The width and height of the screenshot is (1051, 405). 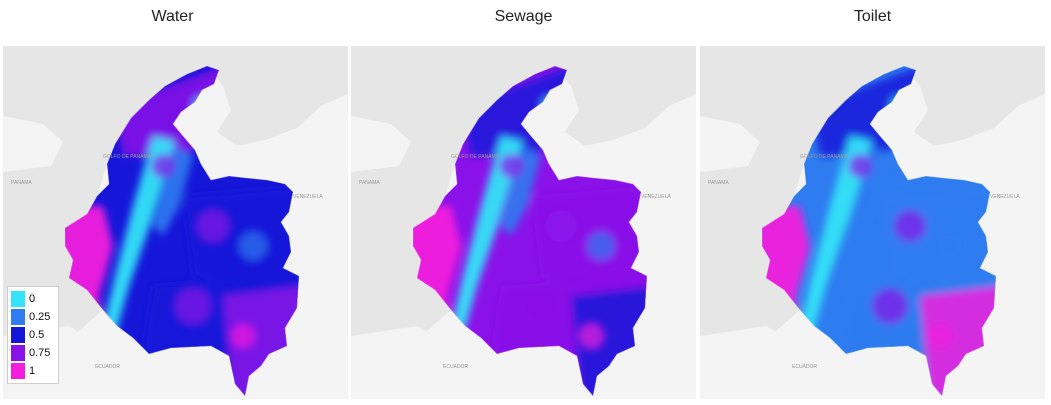 I want to click on legend-item-4: 1, so click(x=33, y=371).